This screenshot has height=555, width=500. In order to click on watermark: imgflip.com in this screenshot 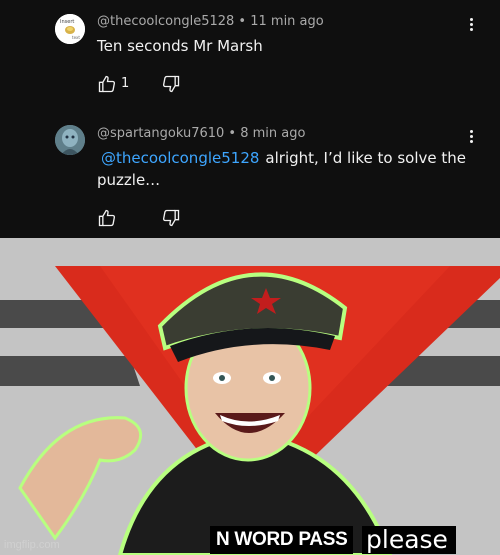, I will do `click(32, 545)`.